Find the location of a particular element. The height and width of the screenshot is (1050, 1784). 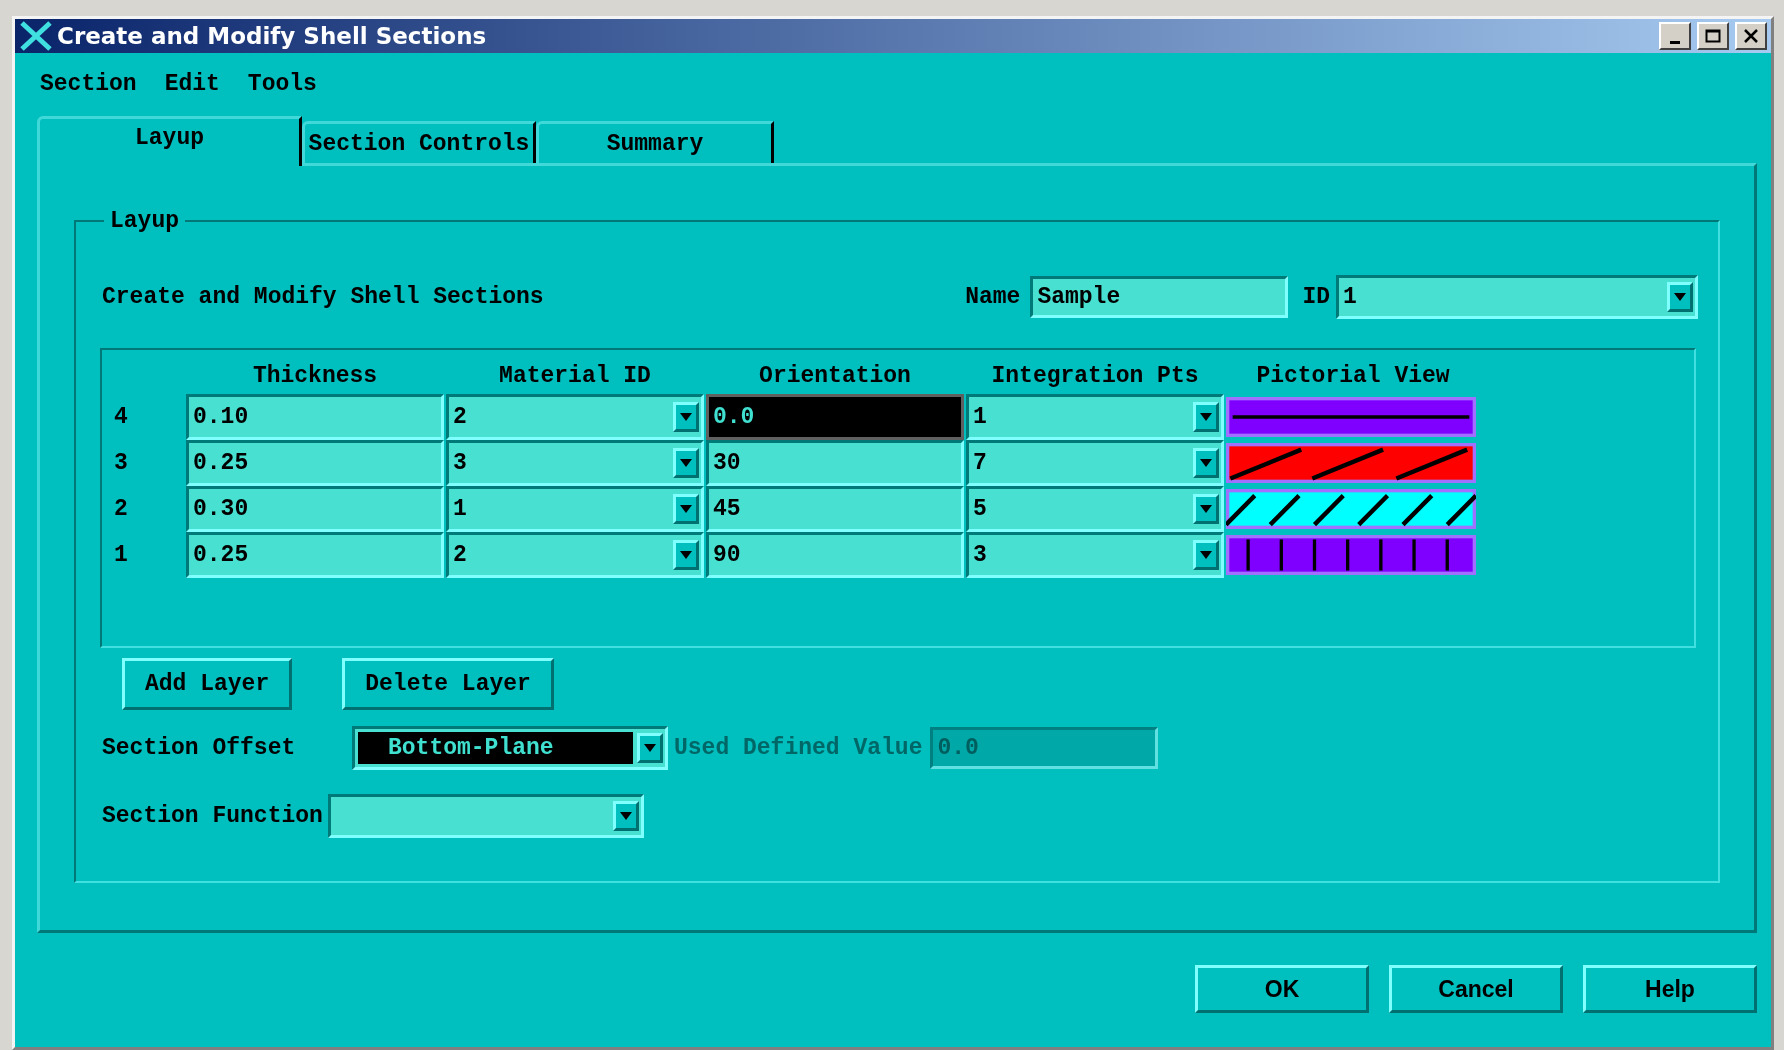

menu-item: Section is located at coordinates (88, 91).